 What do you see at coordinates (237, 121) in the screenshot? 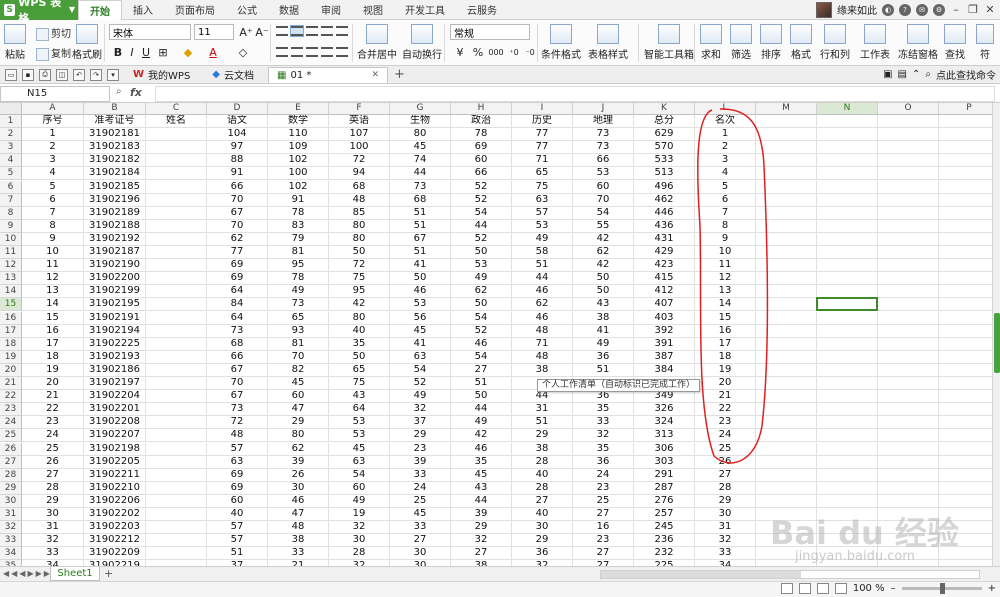
I see `header-cell: 语文` at bounding box center [237, 121].